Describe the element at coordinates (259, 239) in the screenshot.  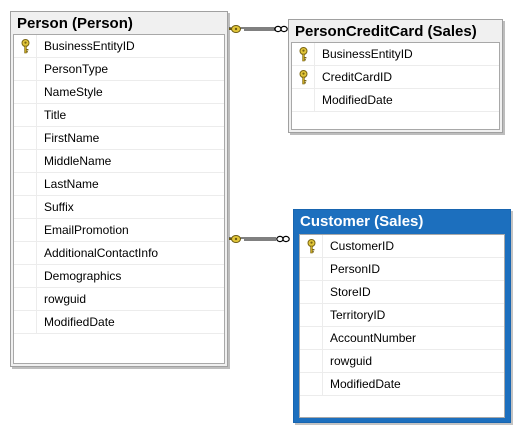
I see `relationship-customer` at that location.